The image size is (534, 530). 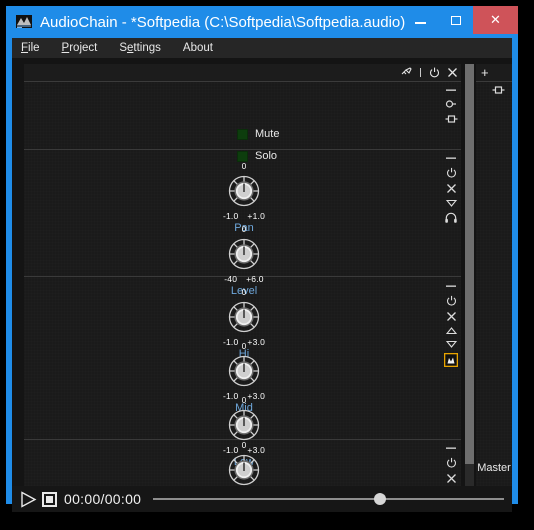 I want to click on position-slider-track, so click(x=328, y=499).